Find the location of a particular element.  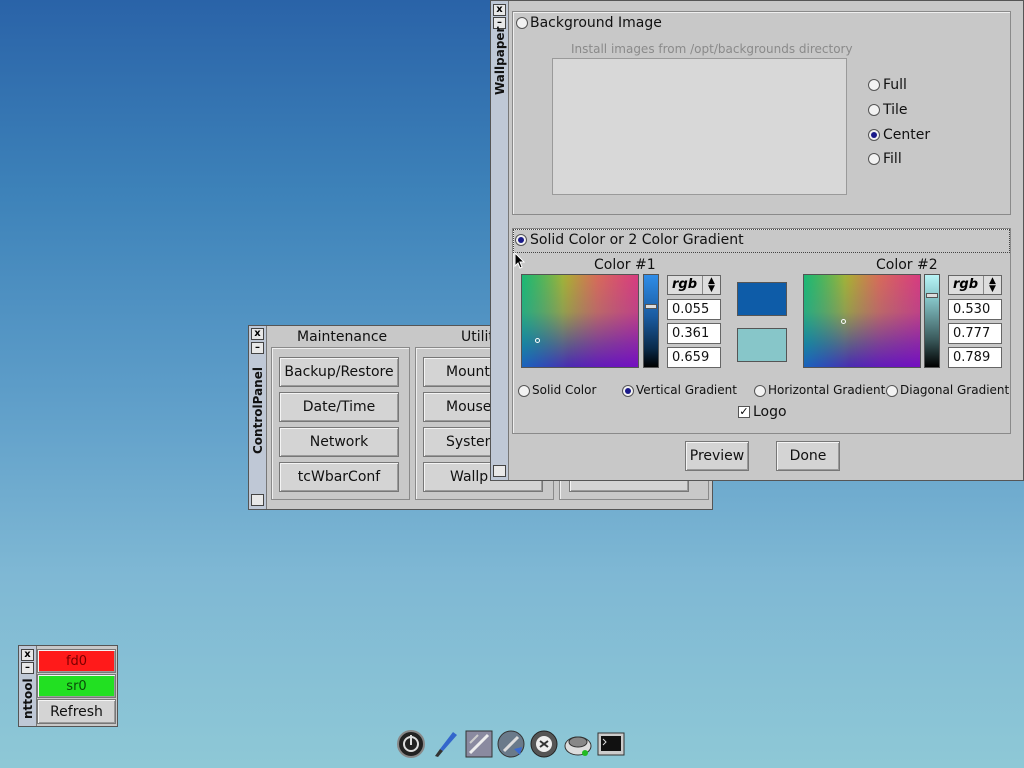

control-panel-titlebar: x – ControlPanel is located at coordinates (258, 417).